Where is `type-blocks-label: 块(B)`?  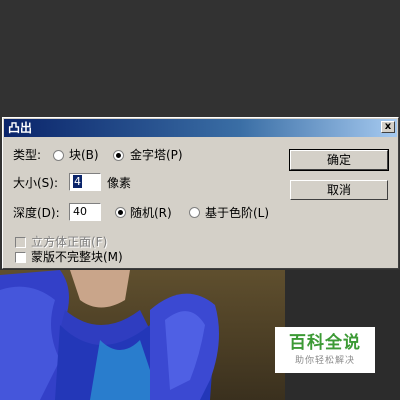 type-blocks-label: 块(B) is located at coordinates (84, 155).